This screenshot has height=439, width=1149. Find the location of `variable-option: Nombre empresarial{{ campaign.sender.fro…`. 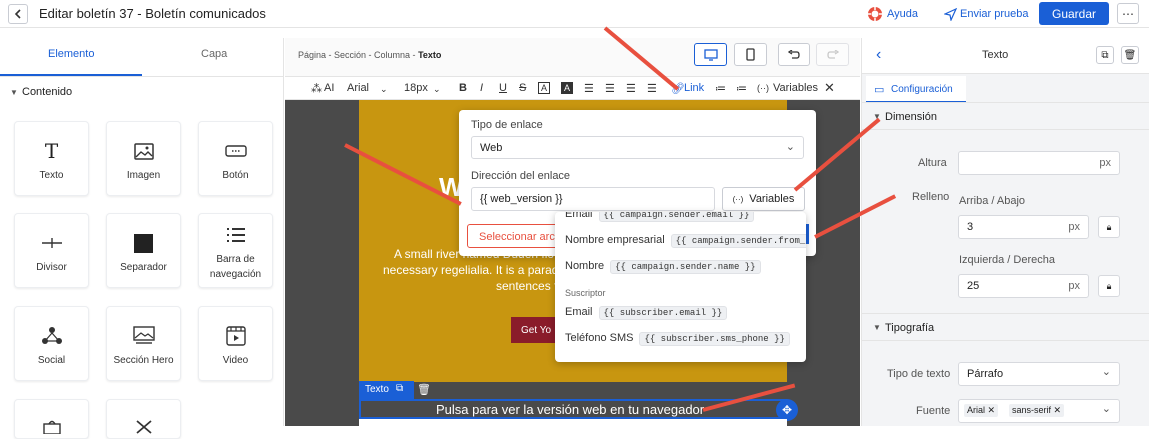

variable-option: Nombre empresarial{{ campaign.sender.fro… is located at coordinates (685, 241).